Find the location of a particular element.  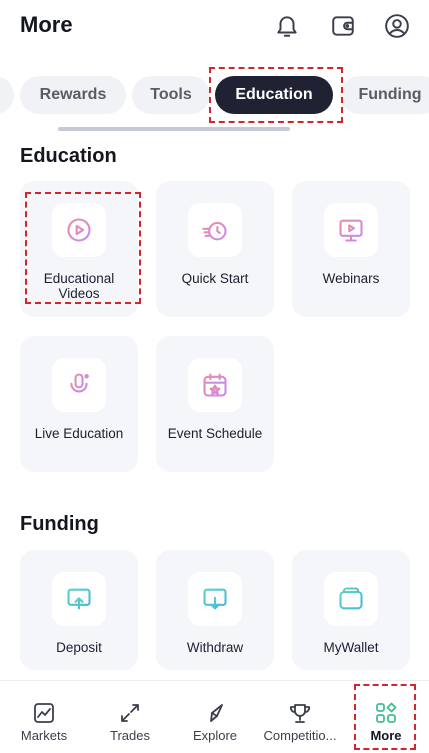

nav-trades: Trades is located at coordinates (130, 717).